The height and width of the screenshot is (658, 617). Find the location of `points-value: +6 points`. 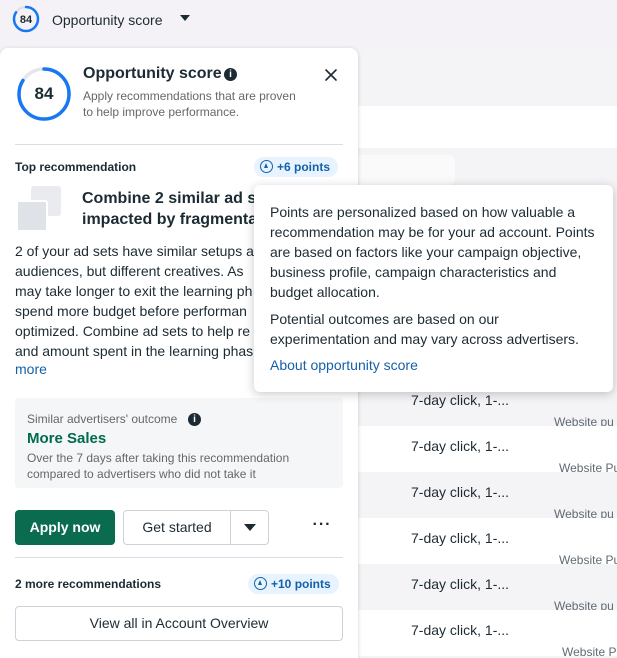

points-value: +6 points is located at coordinates (304, 167).